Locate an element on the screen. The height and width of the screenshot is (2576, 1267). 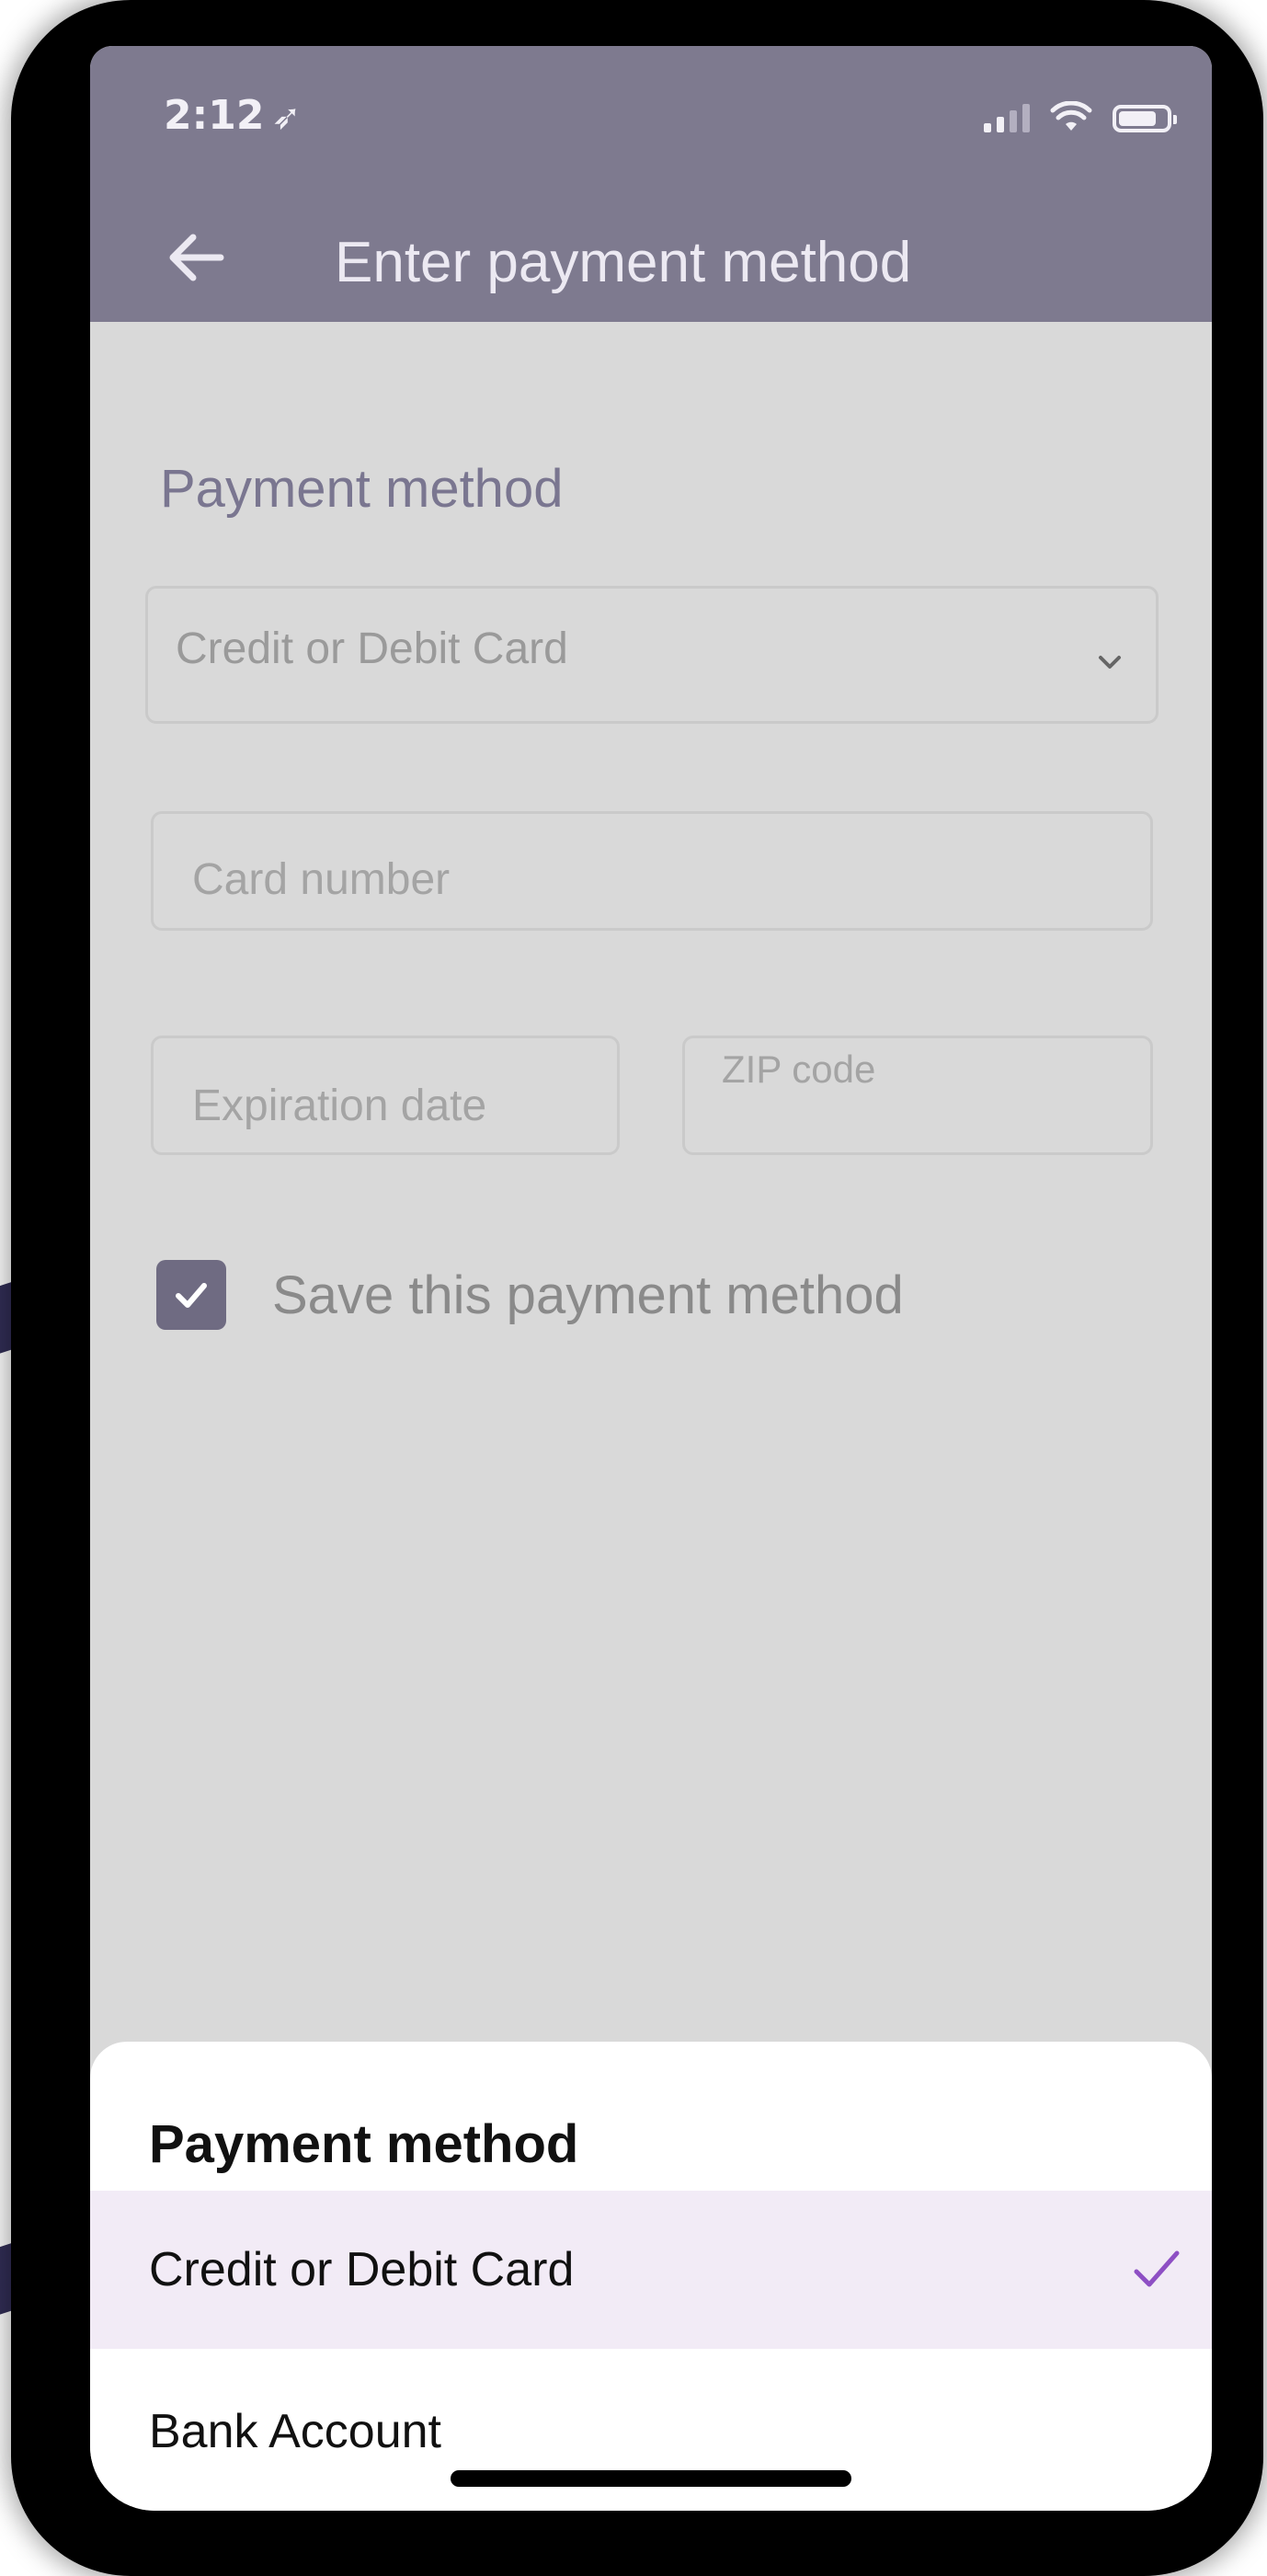
save-payment-row: Save this payment method is located at coordinates (530, 1295).